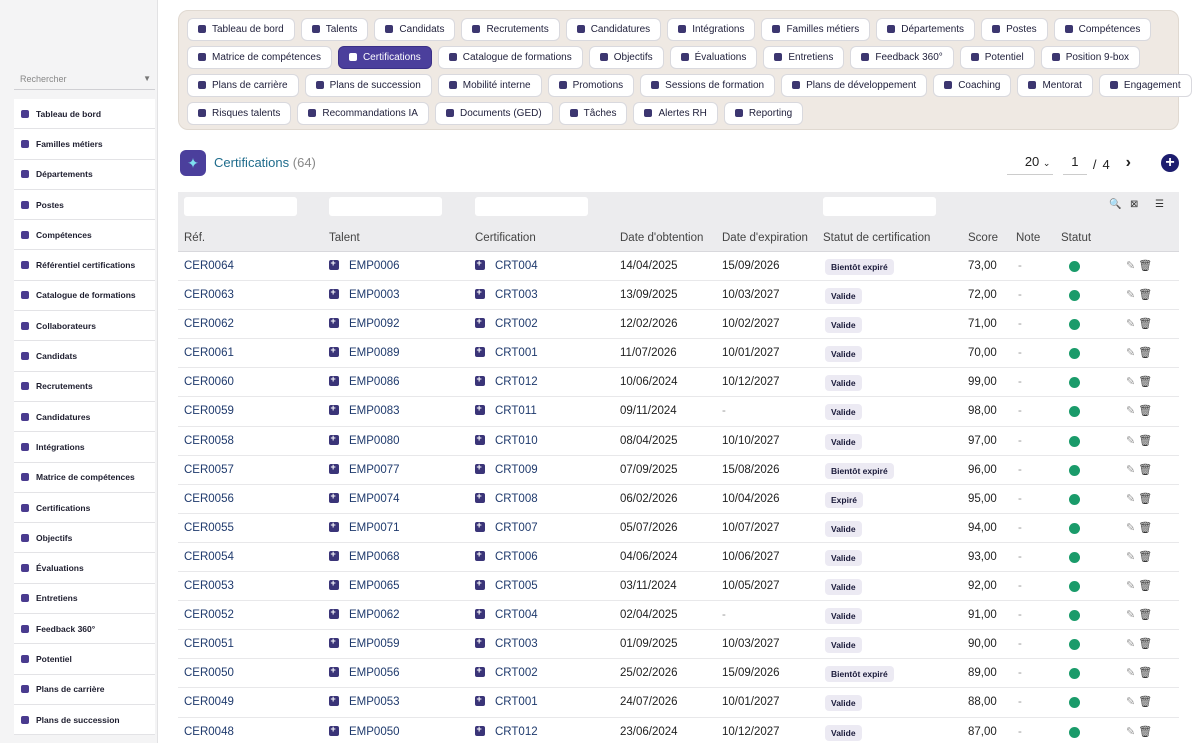  I want to click on sidebar-item: Postes, so click(84, 205).